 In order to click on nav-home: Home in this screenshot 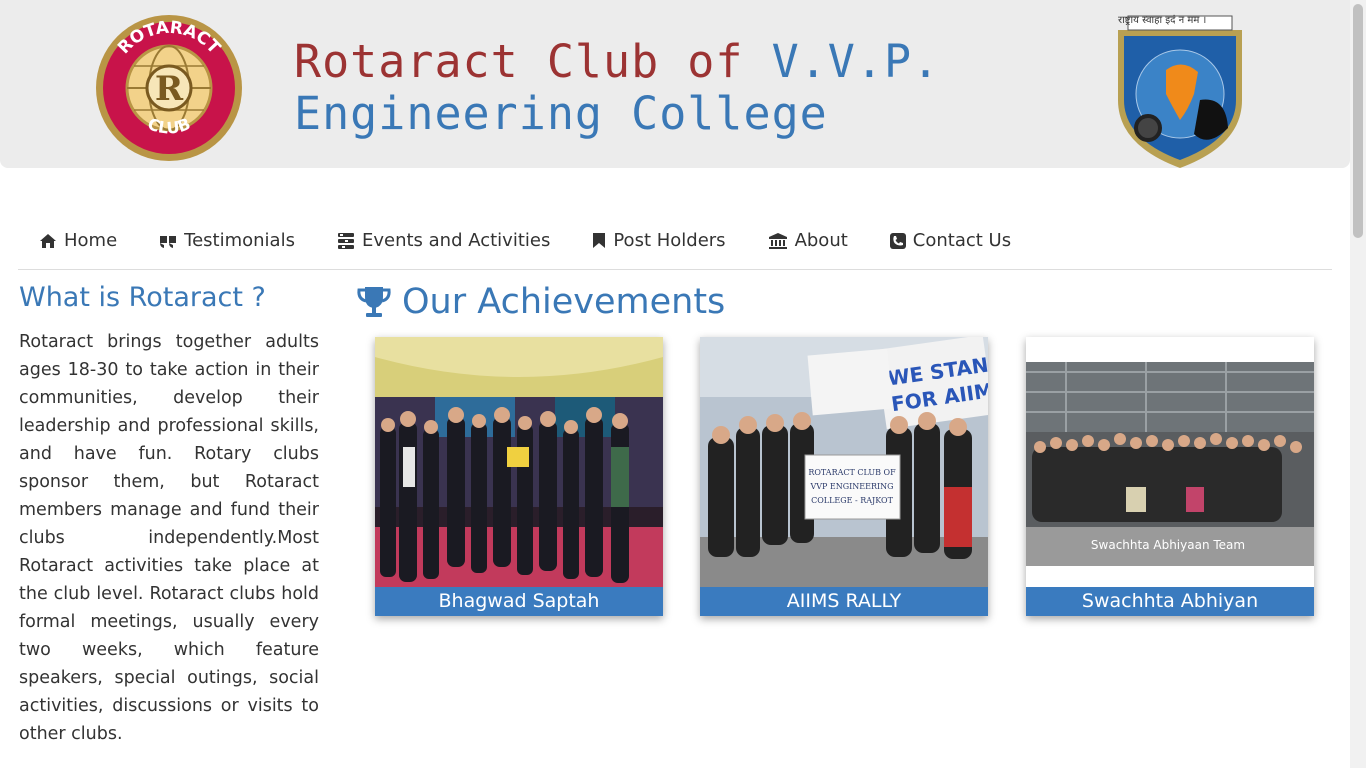, I will do `click(78, 241)`.